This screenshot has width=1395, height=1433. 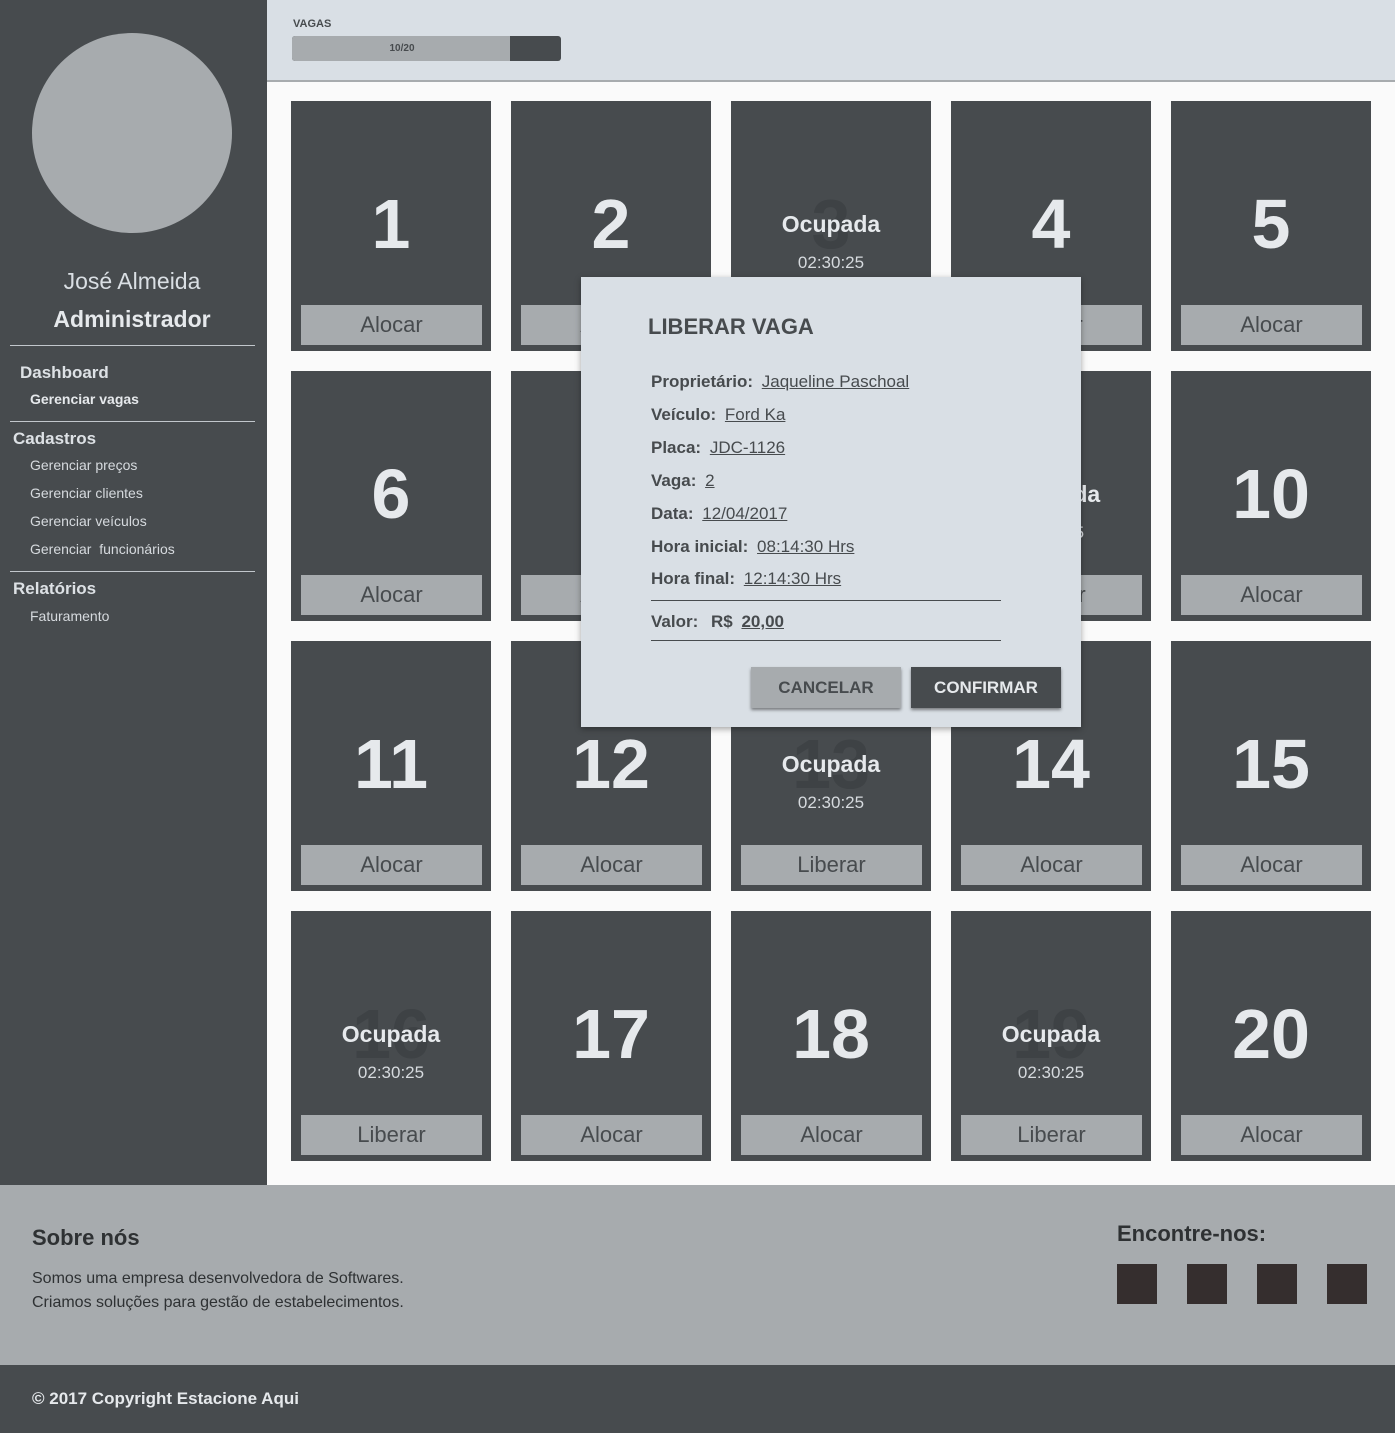 I want to click on parking-spot: 17 Alocar, so click(x=611, y=1036).